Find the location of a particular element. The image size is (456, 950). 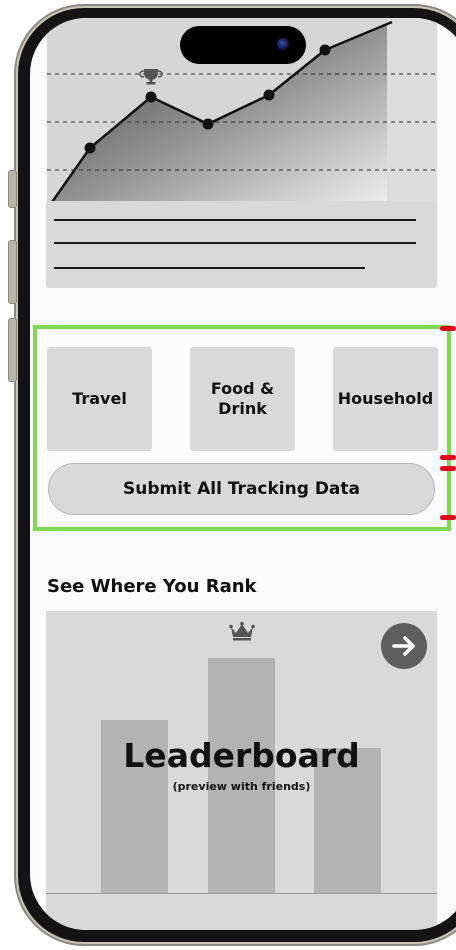

camera-icon is located at coordinates (283, 44).